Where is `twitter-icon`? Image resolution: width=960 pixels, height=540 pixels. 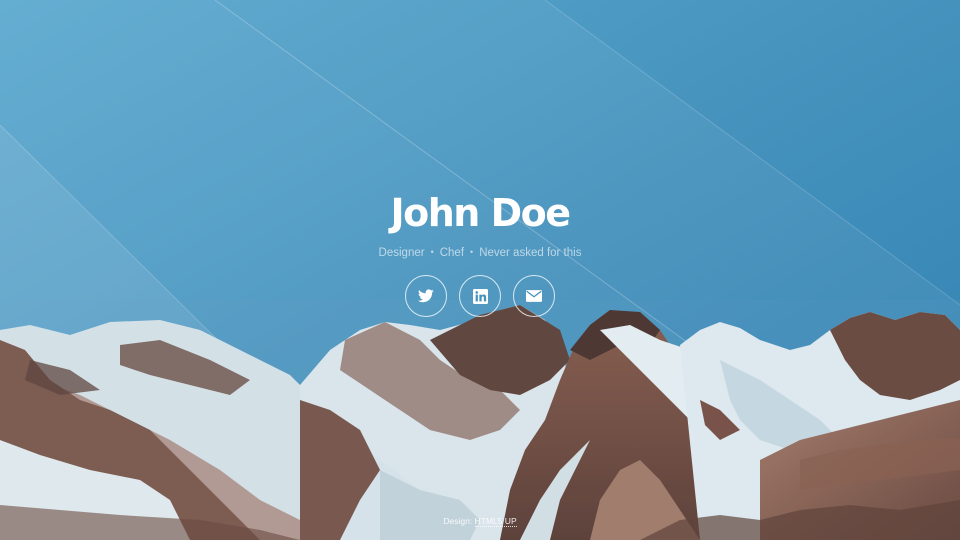
twitter-icon is located at coordinates (426, 296).